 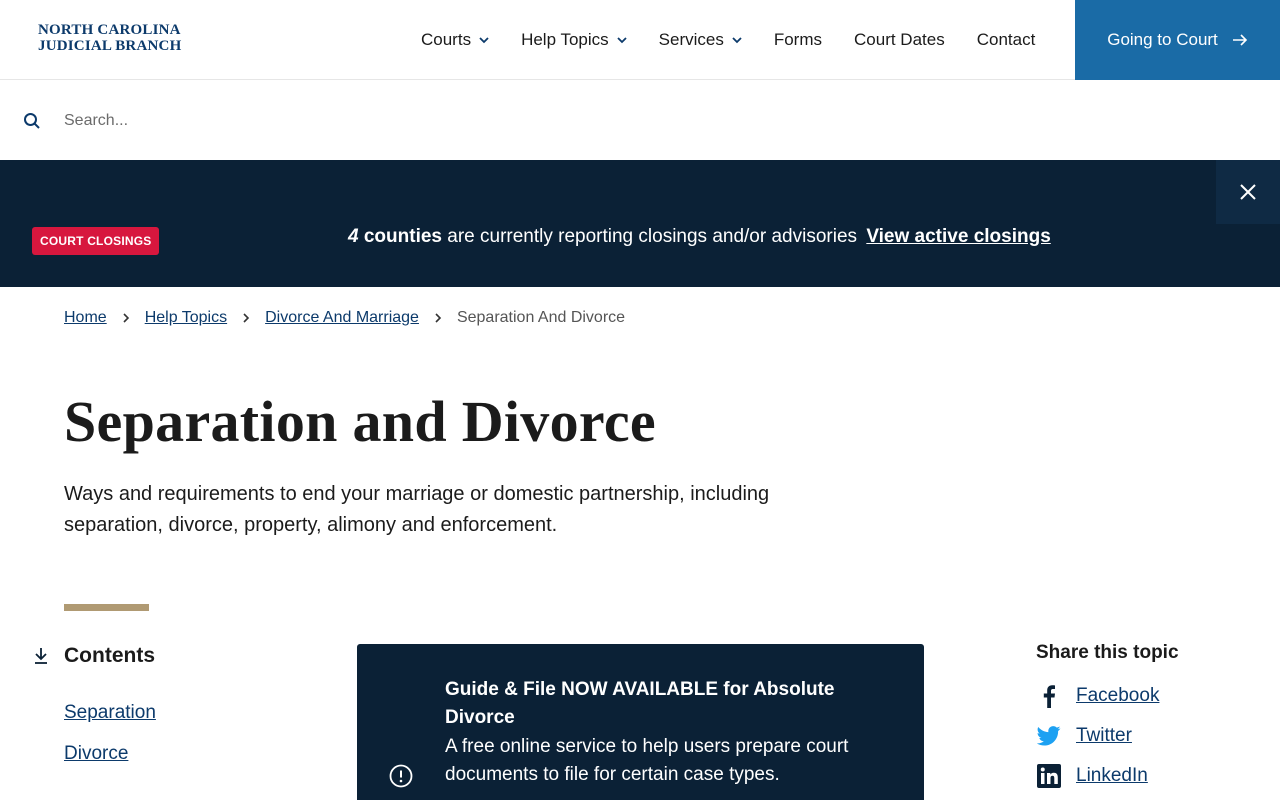 I want to click on arrow-right-icon, so click(x=1239, y=40).